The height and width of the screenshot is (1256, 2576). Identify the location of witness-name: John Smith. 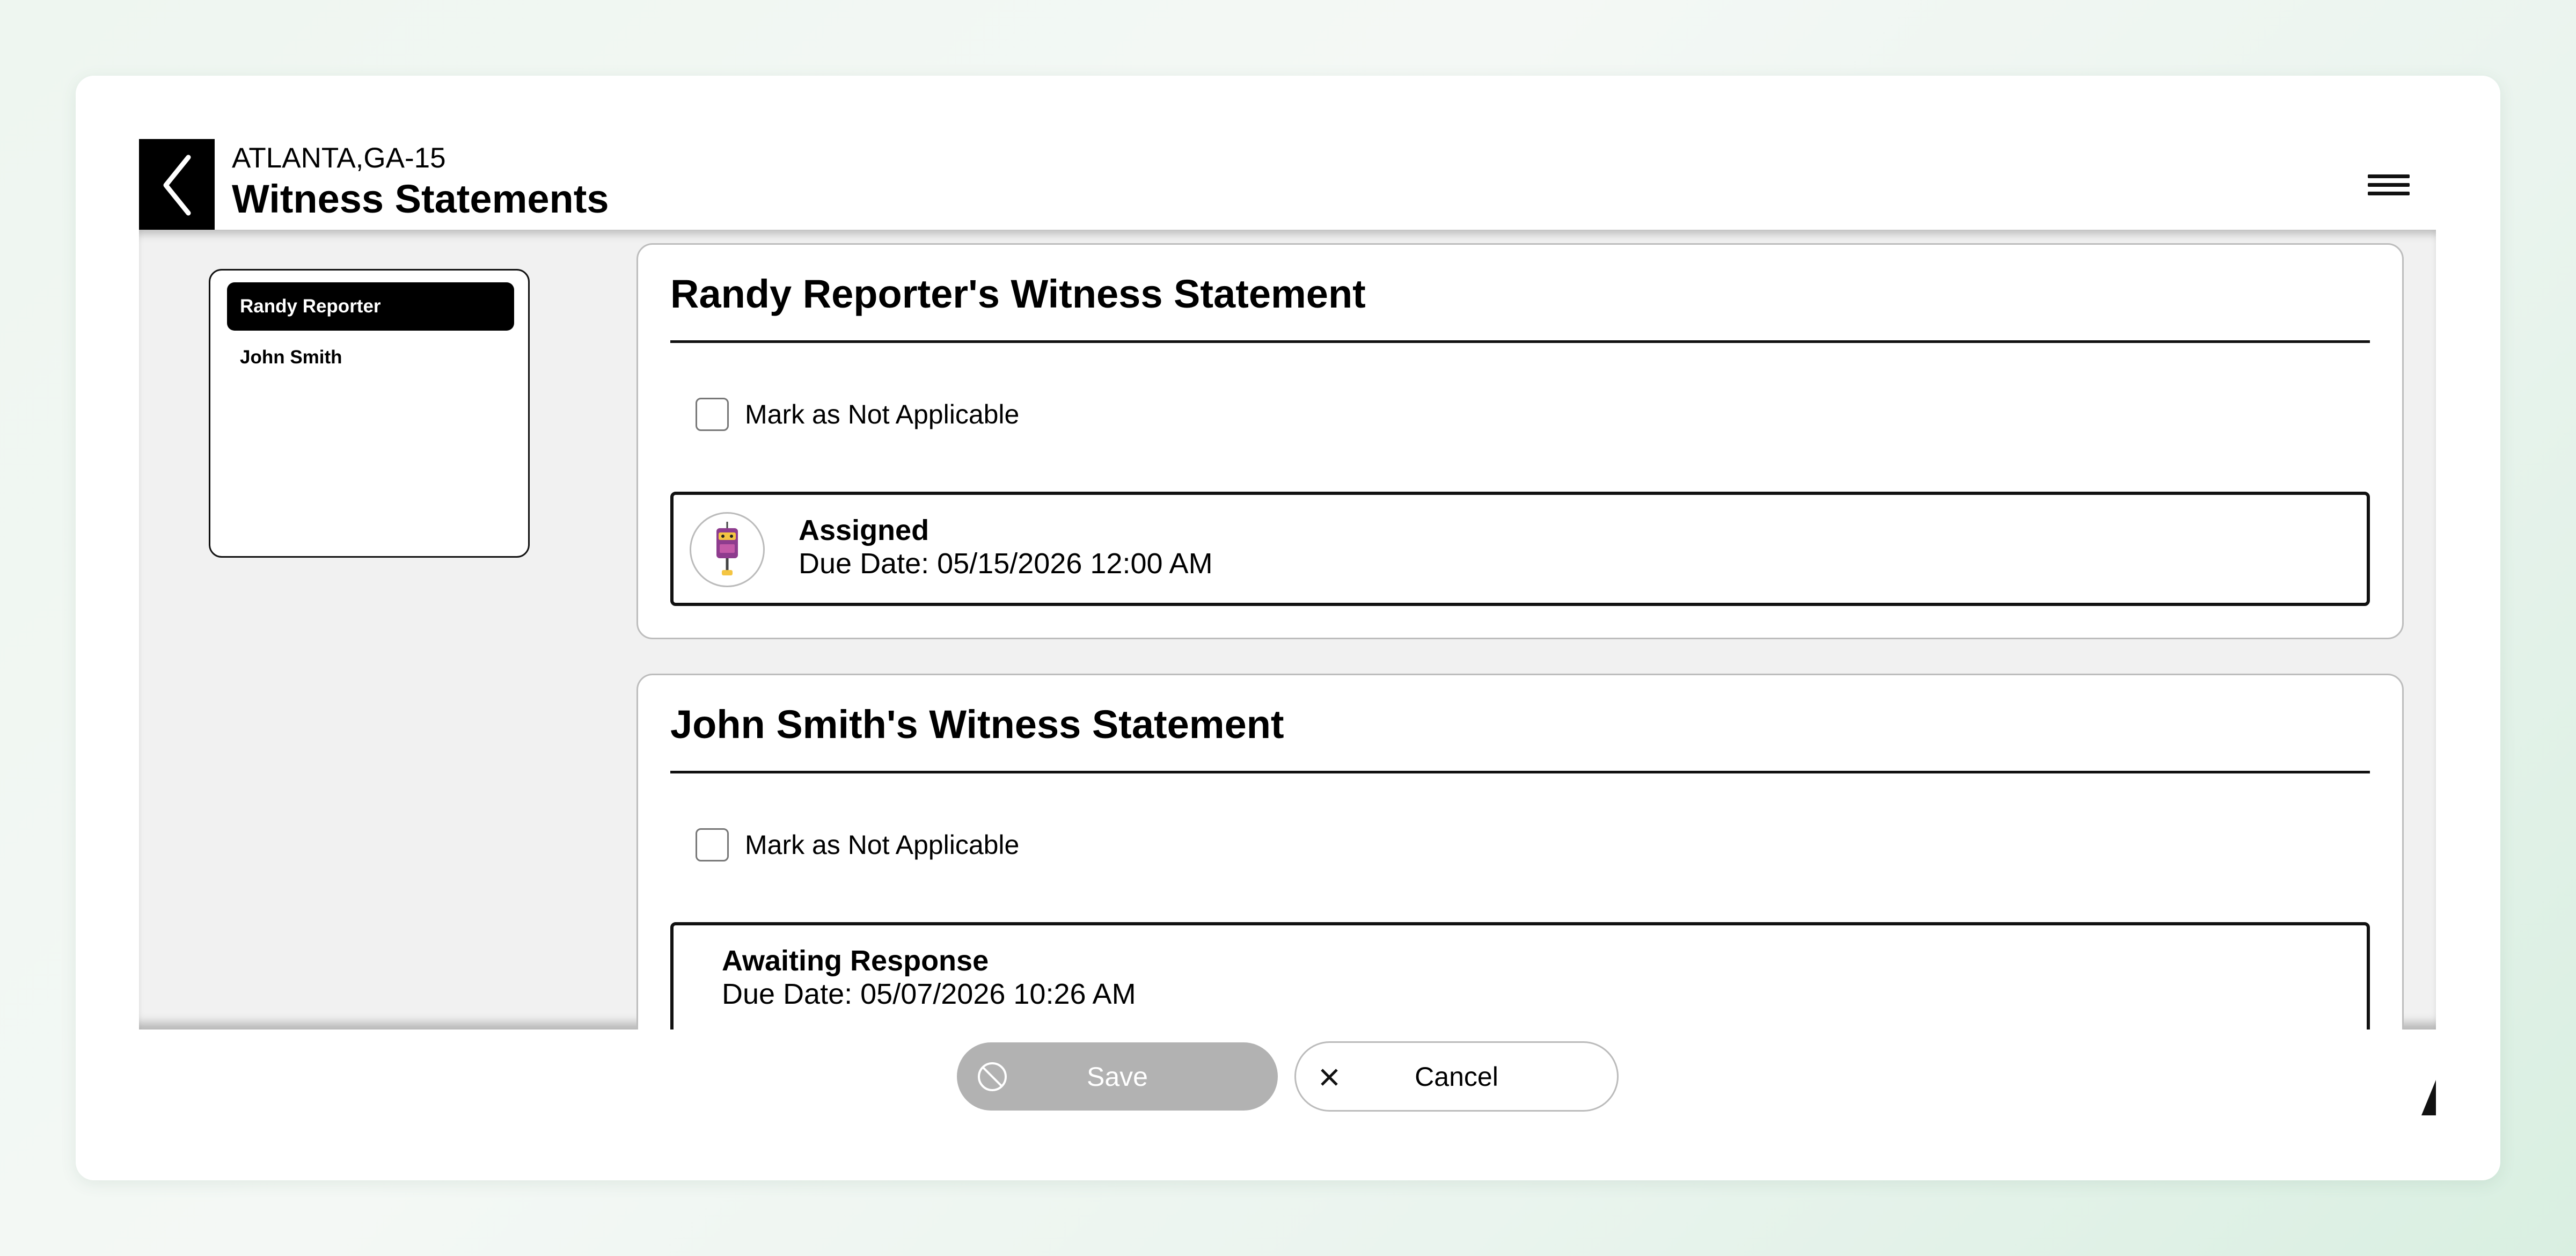
(291, 357).